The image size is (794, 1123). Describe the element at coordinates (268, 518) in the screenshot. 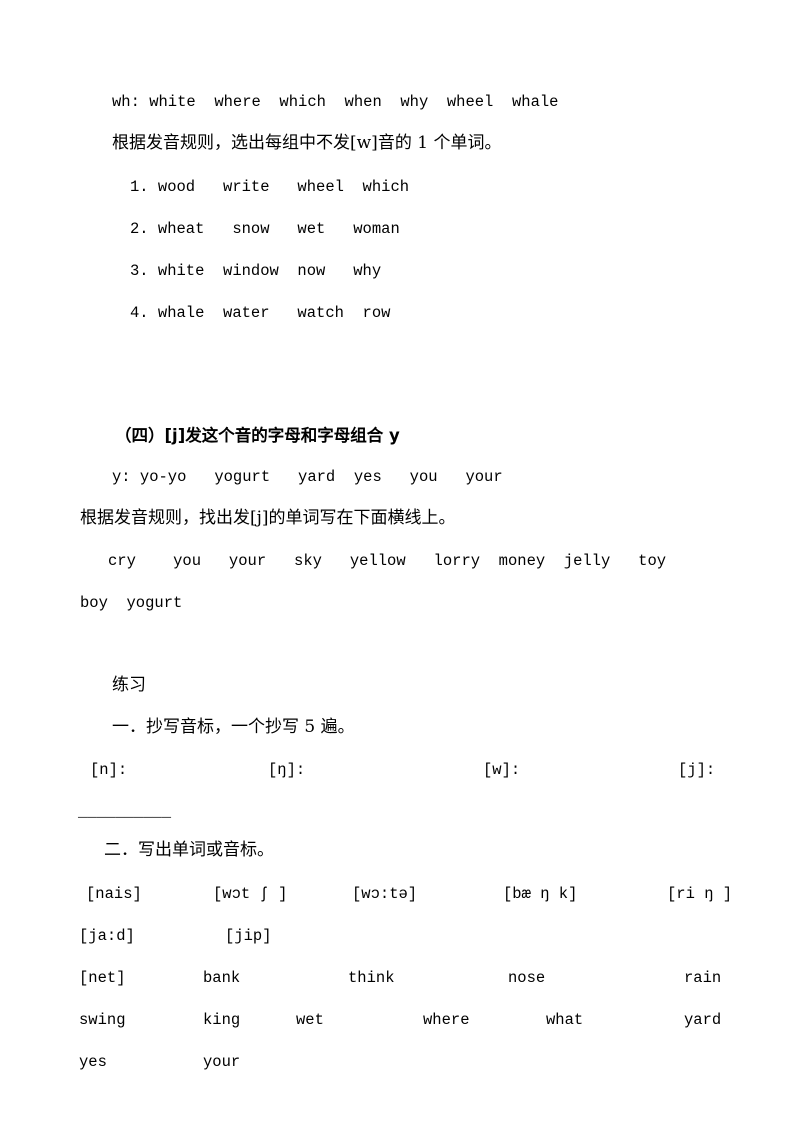

I see `j-instruction: 根据发音规则，找出发[j]的单词写在下面横线上。` at that location.